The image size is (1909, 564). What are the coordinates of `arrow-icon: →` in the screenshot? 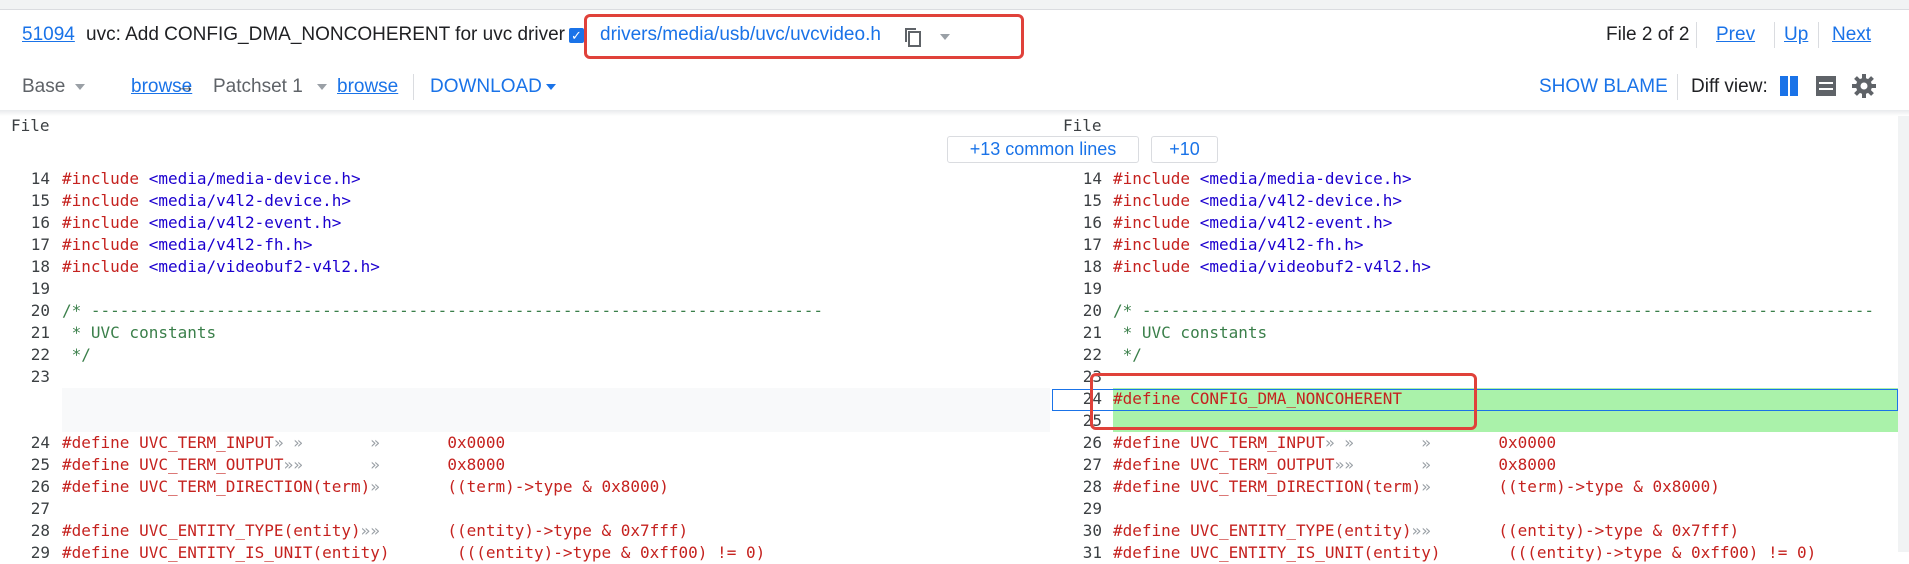 It's located at (185, 86).